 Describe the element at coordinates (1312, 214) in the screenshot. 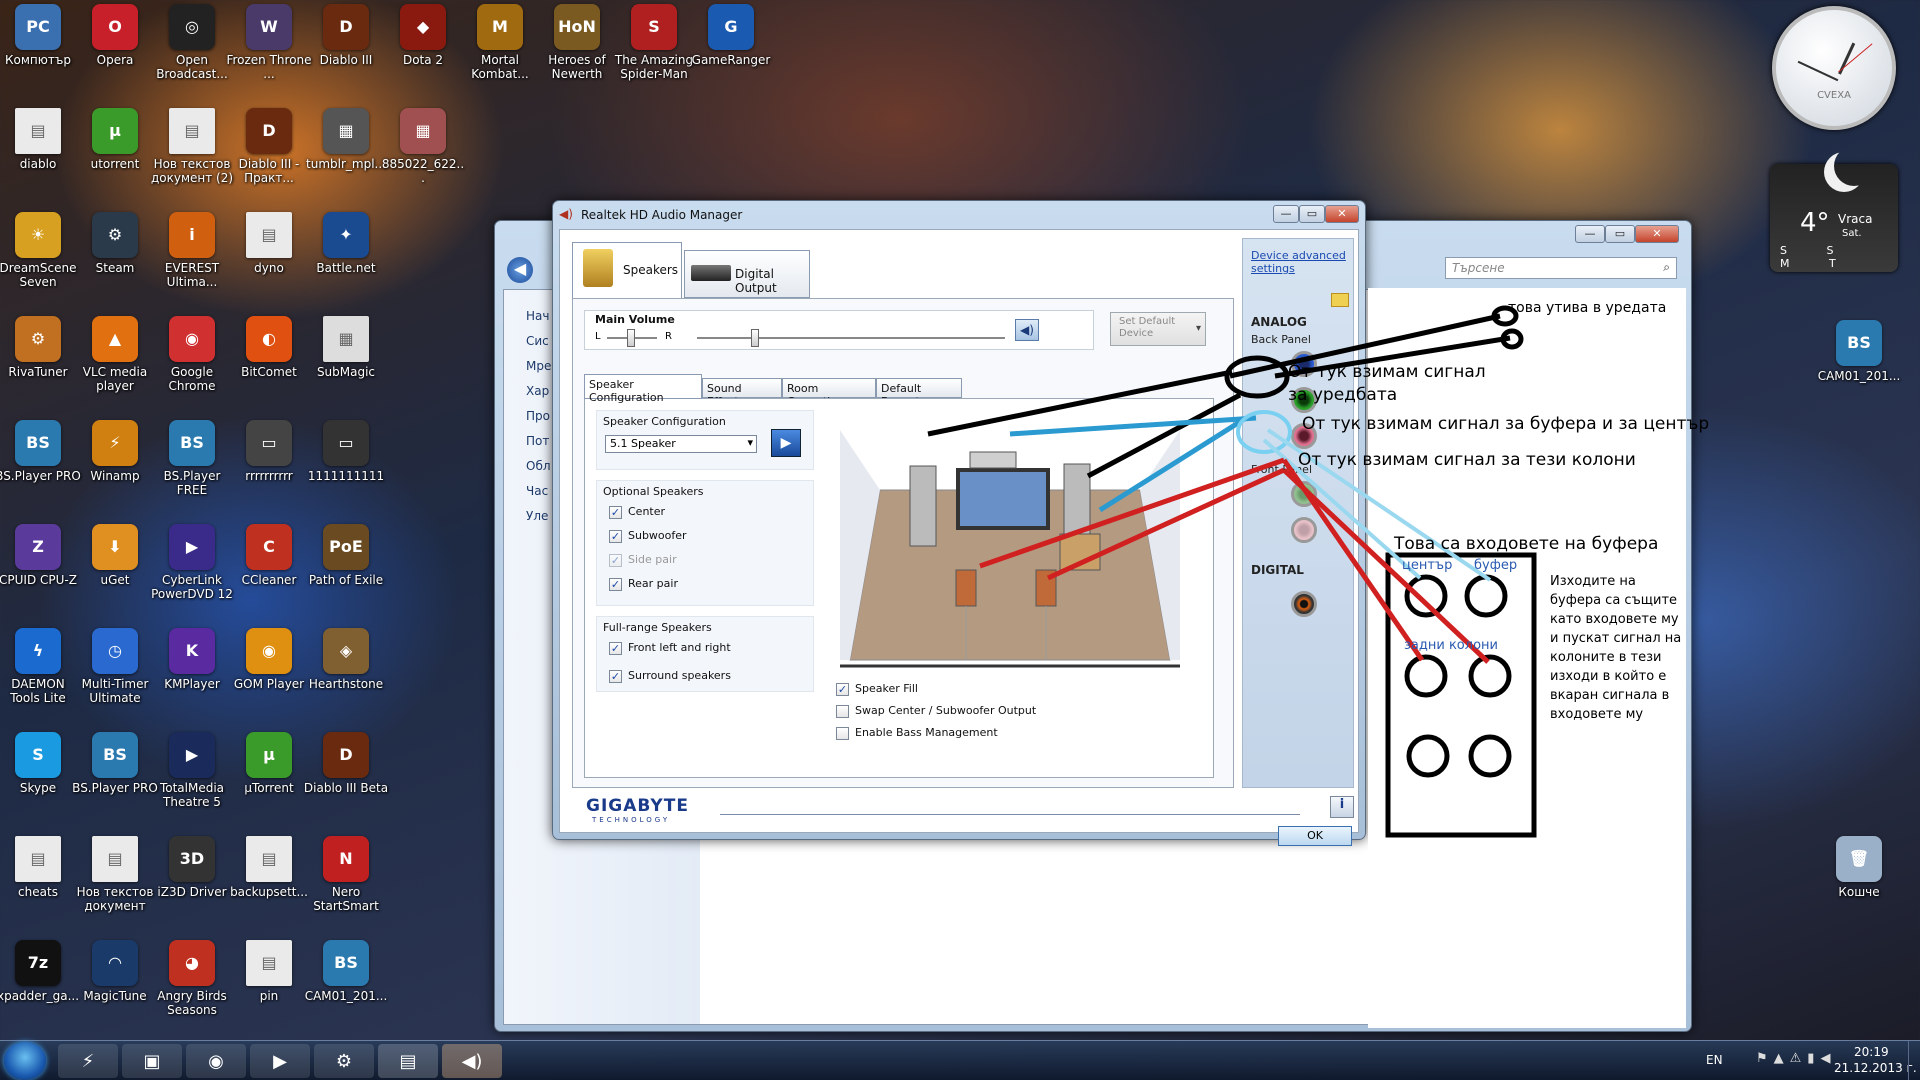

I see `rt-maximize-button: ▭` at that location.